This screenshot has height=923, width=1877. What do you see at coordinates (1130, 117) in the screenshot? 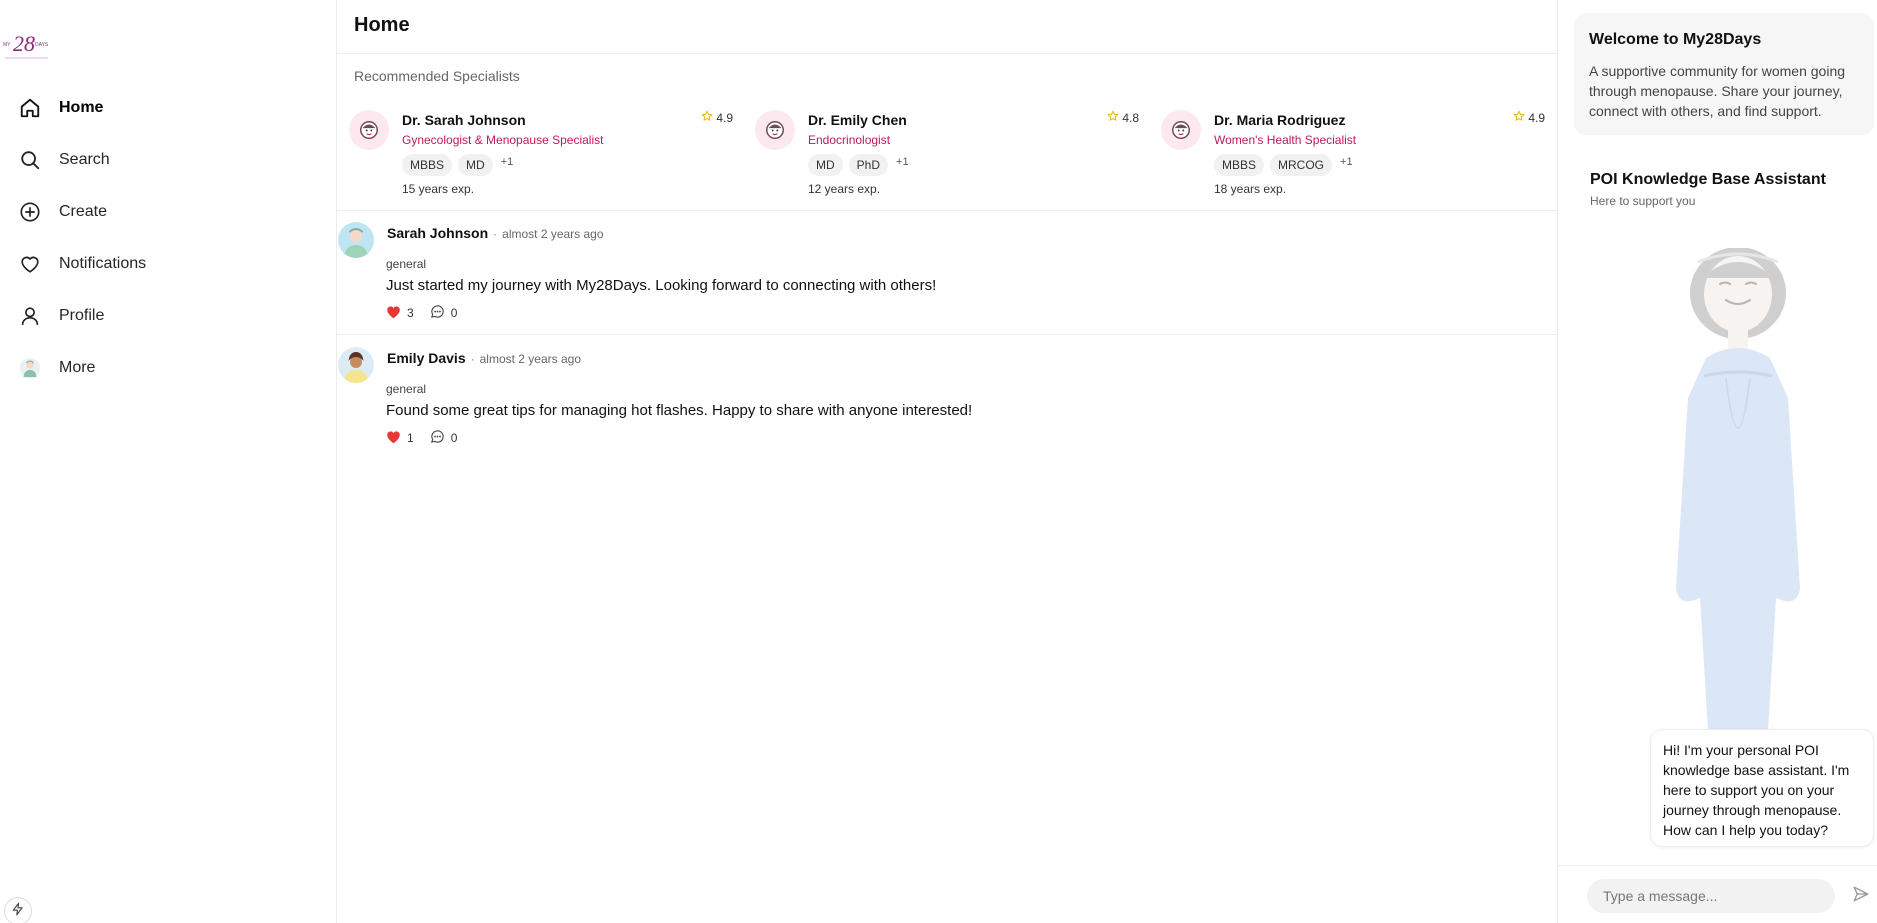
I see `rating-value: 4.8` at bounding box center [1130, 117].